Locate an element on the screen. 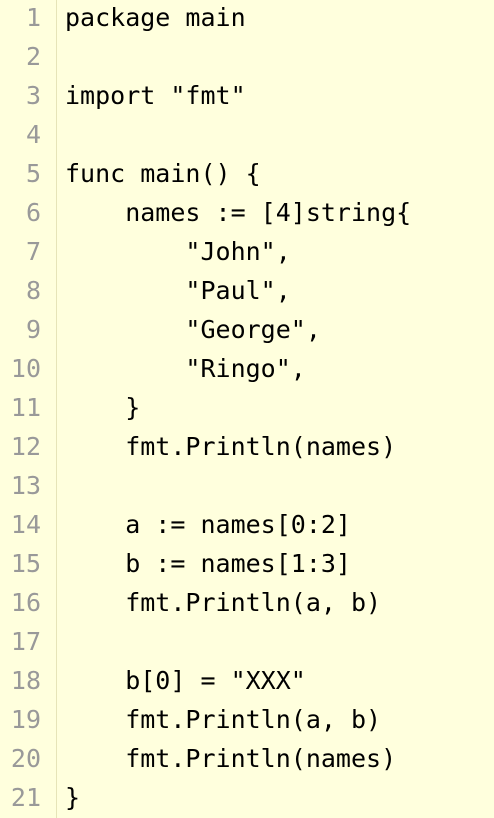 This screenshot has width=494, height=818. line-number: 6 is located at coordinates (33, 212).